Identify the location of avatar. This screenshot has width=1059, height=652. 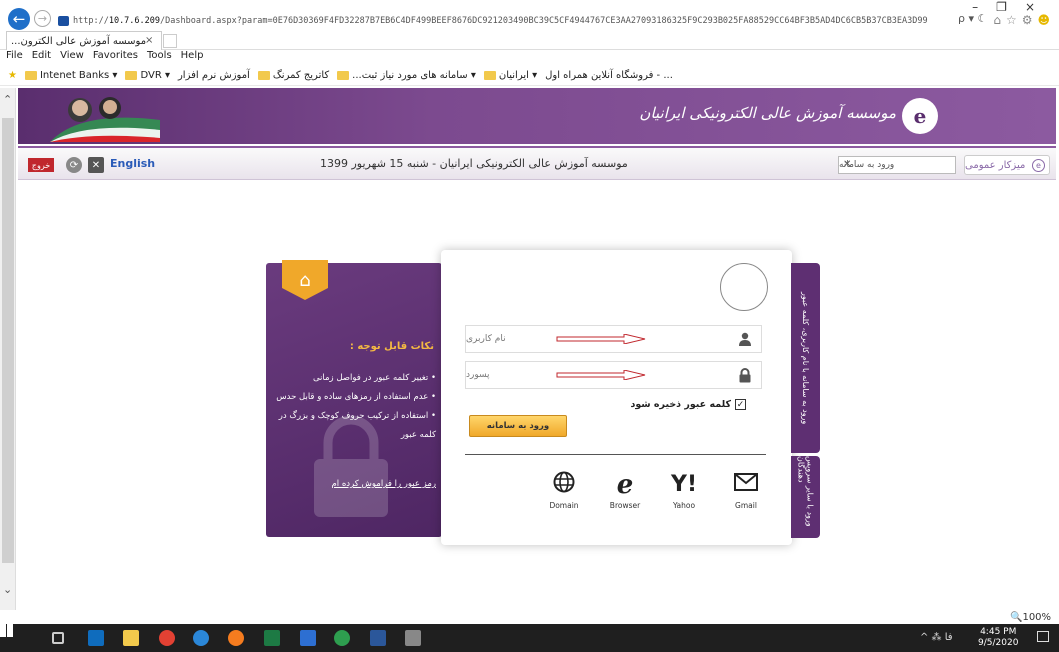
(744, 287).